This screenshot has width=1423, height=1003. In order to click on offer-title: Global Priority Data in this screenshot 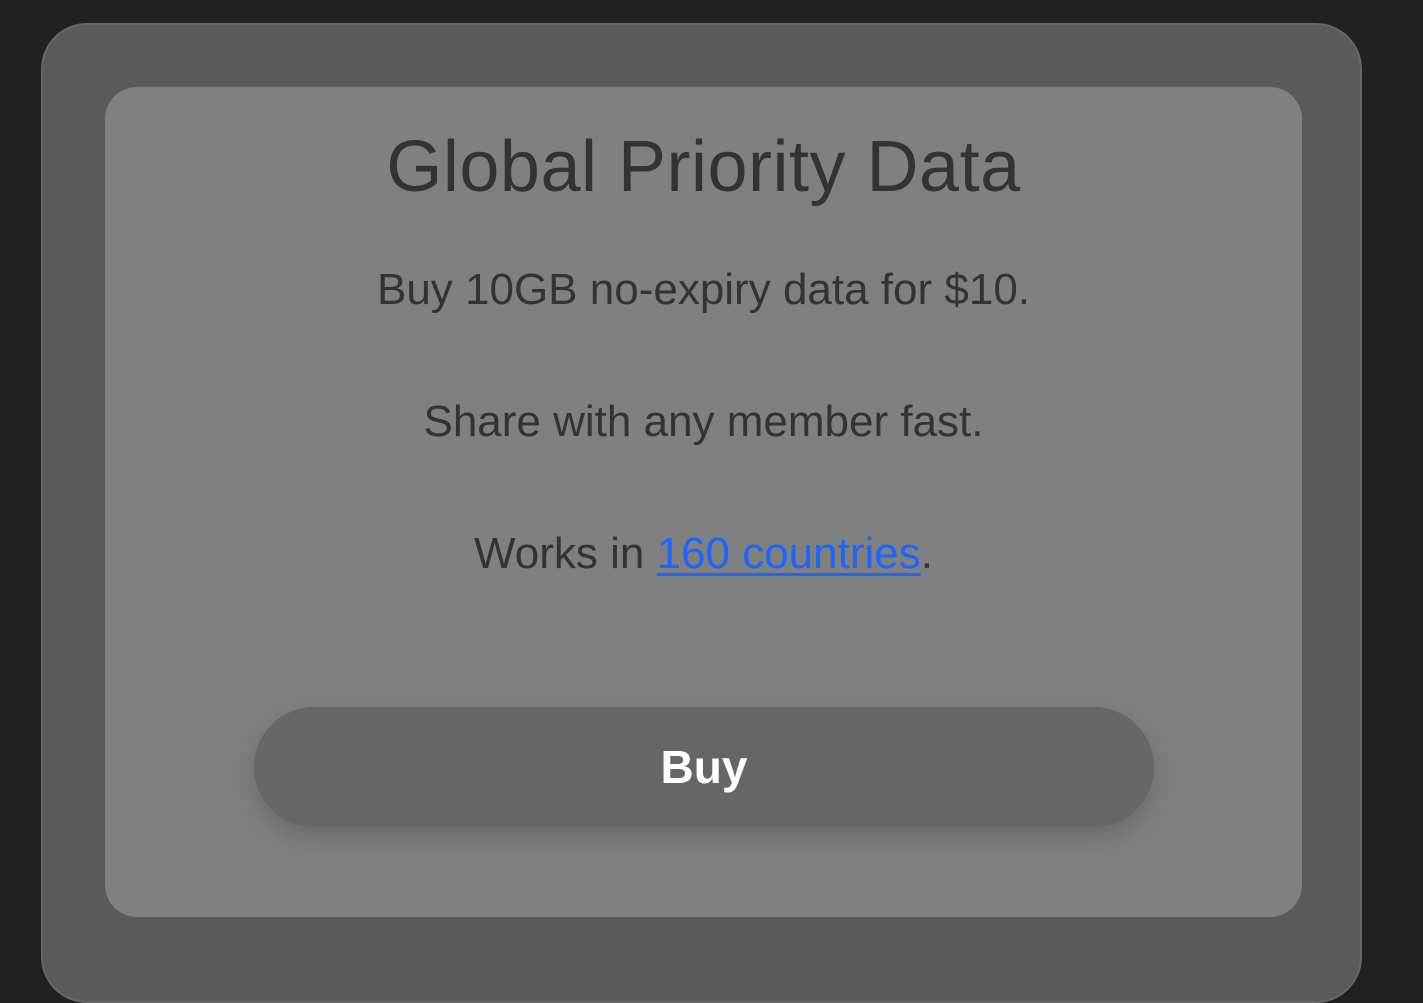, I will do `click(703, 167)`.